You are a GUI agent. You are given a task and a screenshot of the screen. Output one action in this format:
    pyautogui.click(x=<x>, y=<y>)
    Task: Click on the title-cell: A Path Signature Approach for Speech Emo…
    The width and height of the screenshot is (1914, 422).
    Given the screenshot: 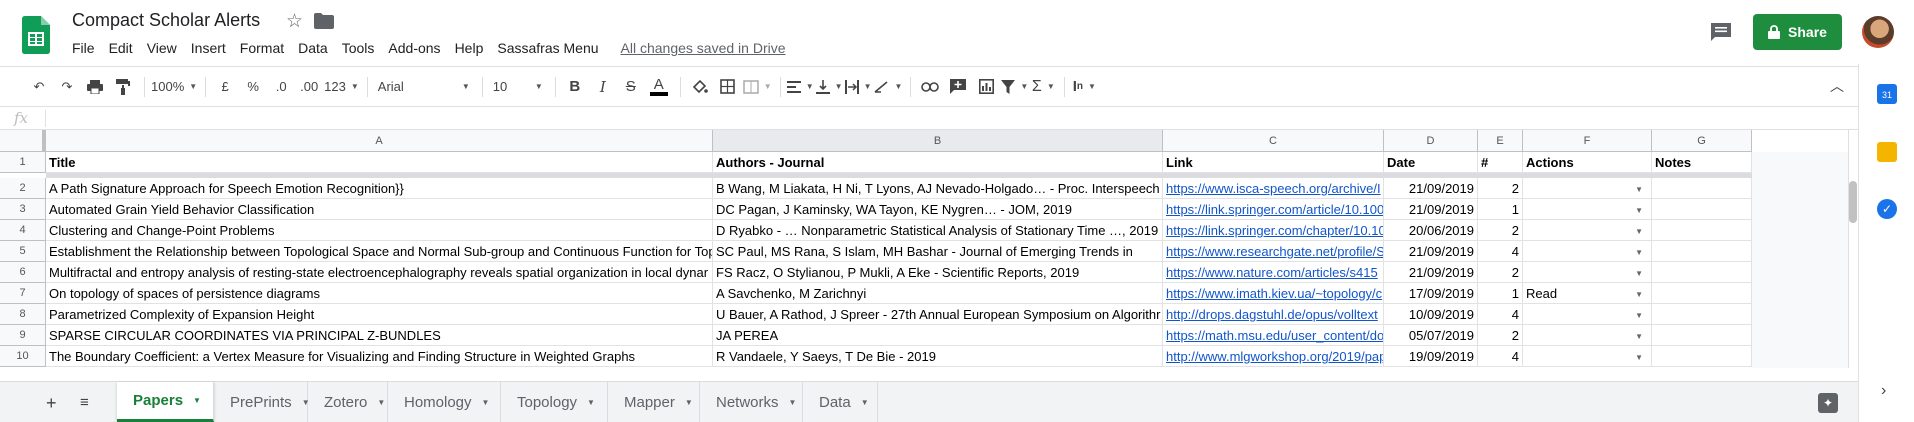 What is the action you would take?
    pyautogui.click(x=379, y=188)
    